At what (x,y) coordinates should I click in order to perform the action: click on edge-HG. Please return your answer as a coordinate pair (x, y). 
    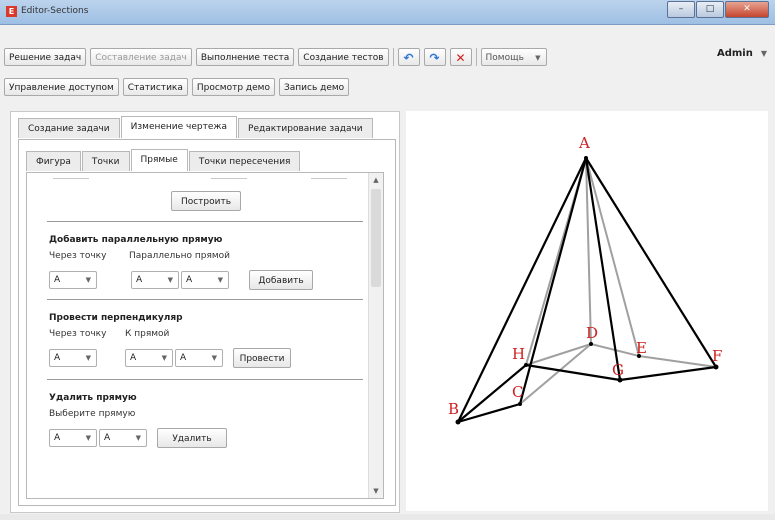
    Looking at the image, I should click on (573, 372).